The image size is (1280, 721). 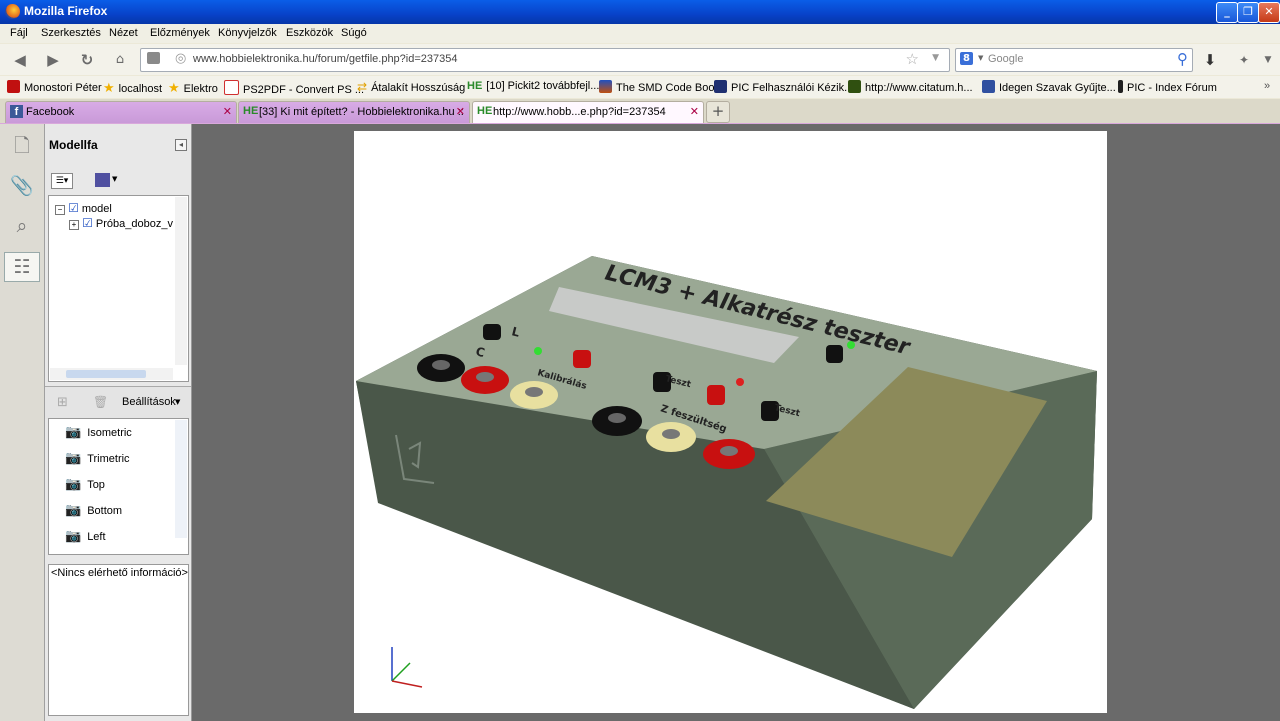 I want to click on delete-view-icon: 🗑, so click(x=100, y=402).